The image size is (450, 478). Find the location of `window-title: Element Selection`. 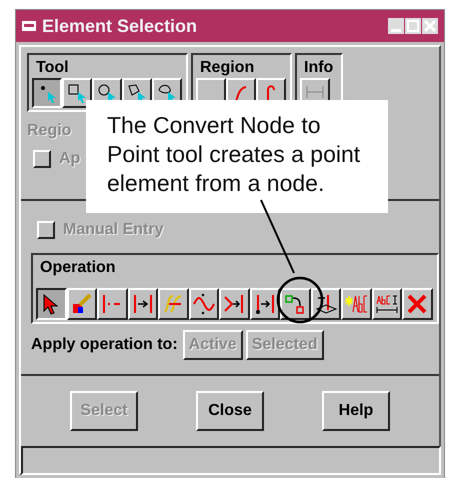

window-title: Element Selection is located at coordinates (120, 26).